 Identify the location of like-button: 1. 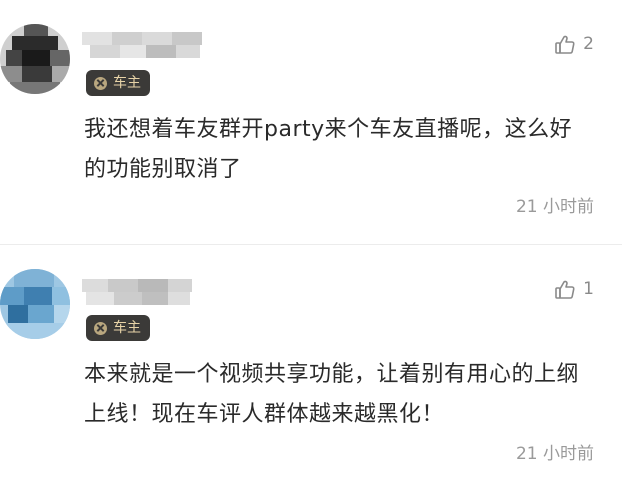
(574, 289).